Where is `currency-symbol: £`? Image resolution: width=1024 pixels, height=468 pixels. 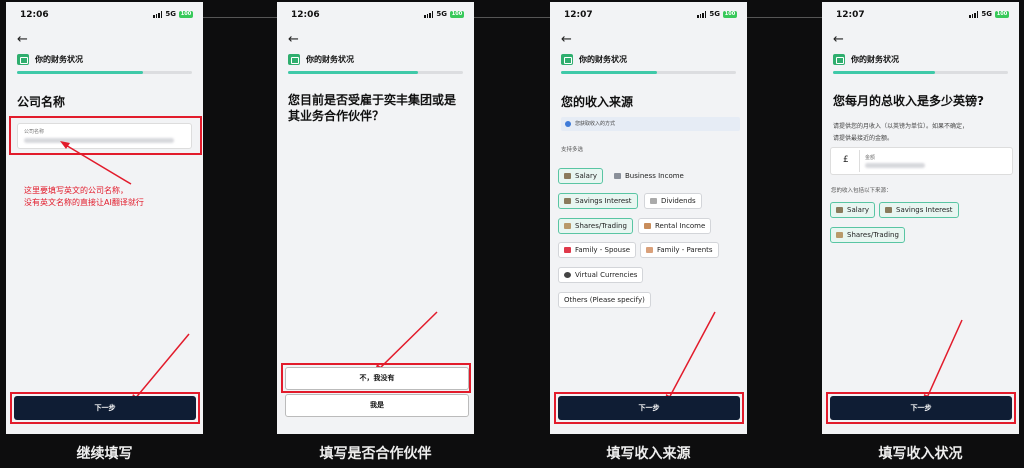 currency-symbol: £ is located at coordinates (846, 160).